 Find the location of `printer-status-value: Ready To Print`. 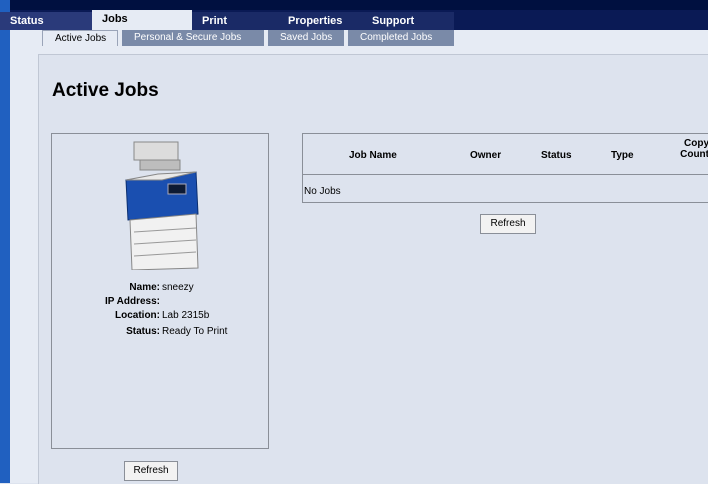

printer-status-value: Ready To Print is located at coordinates (195, 331).